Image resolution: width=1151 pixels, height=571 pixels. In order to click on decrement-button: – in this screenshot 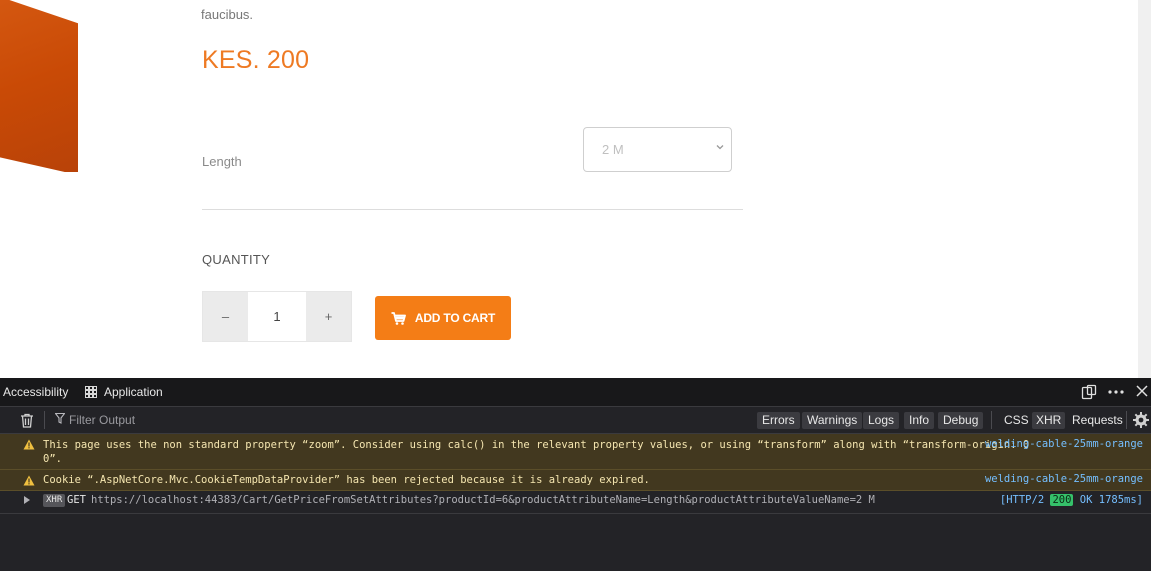, I will do `click(225, 316)`.